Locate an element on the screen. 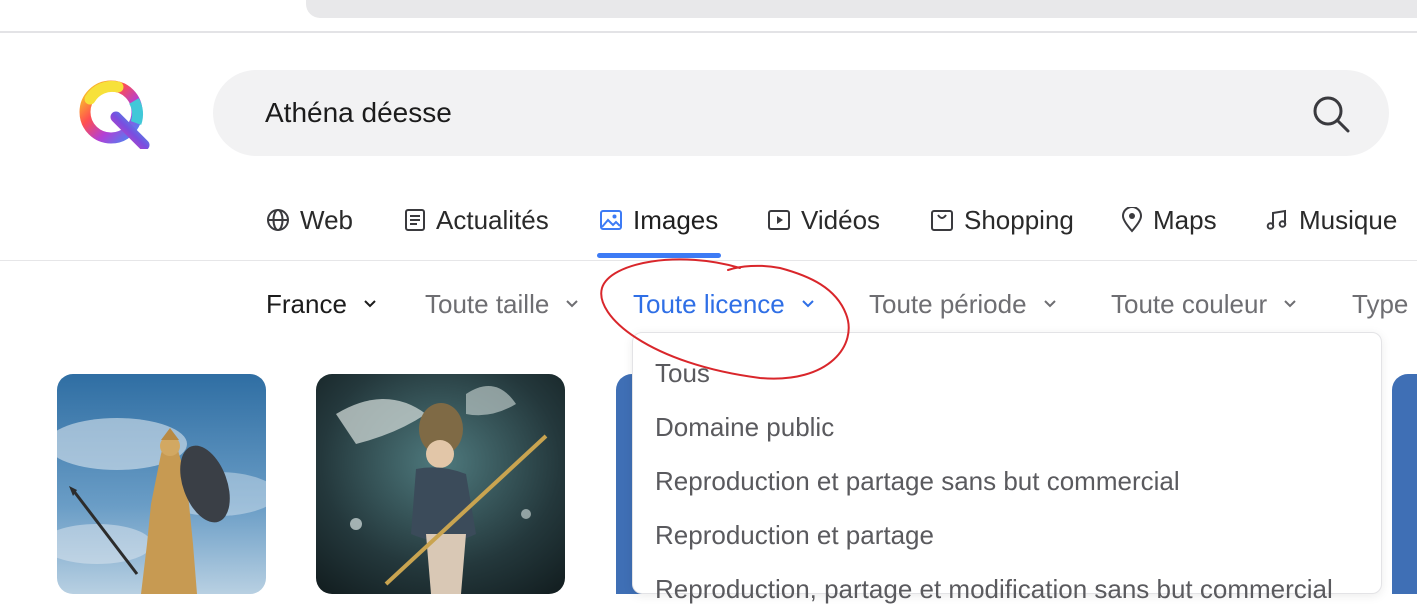 The width and height of the screenshot is (1417, 609). video-icon is located at coordinates (779, 220).